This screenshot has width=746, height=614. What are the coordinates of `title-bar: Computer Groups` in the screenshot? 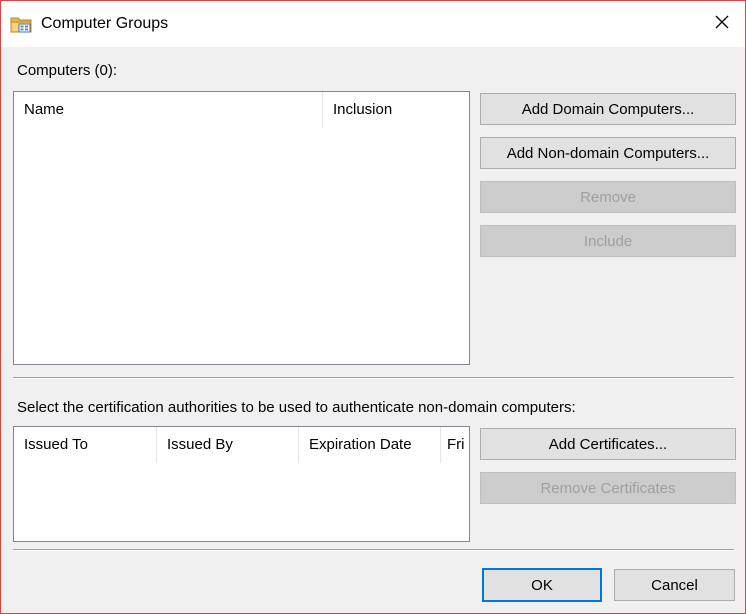 It's located at (373, 24).